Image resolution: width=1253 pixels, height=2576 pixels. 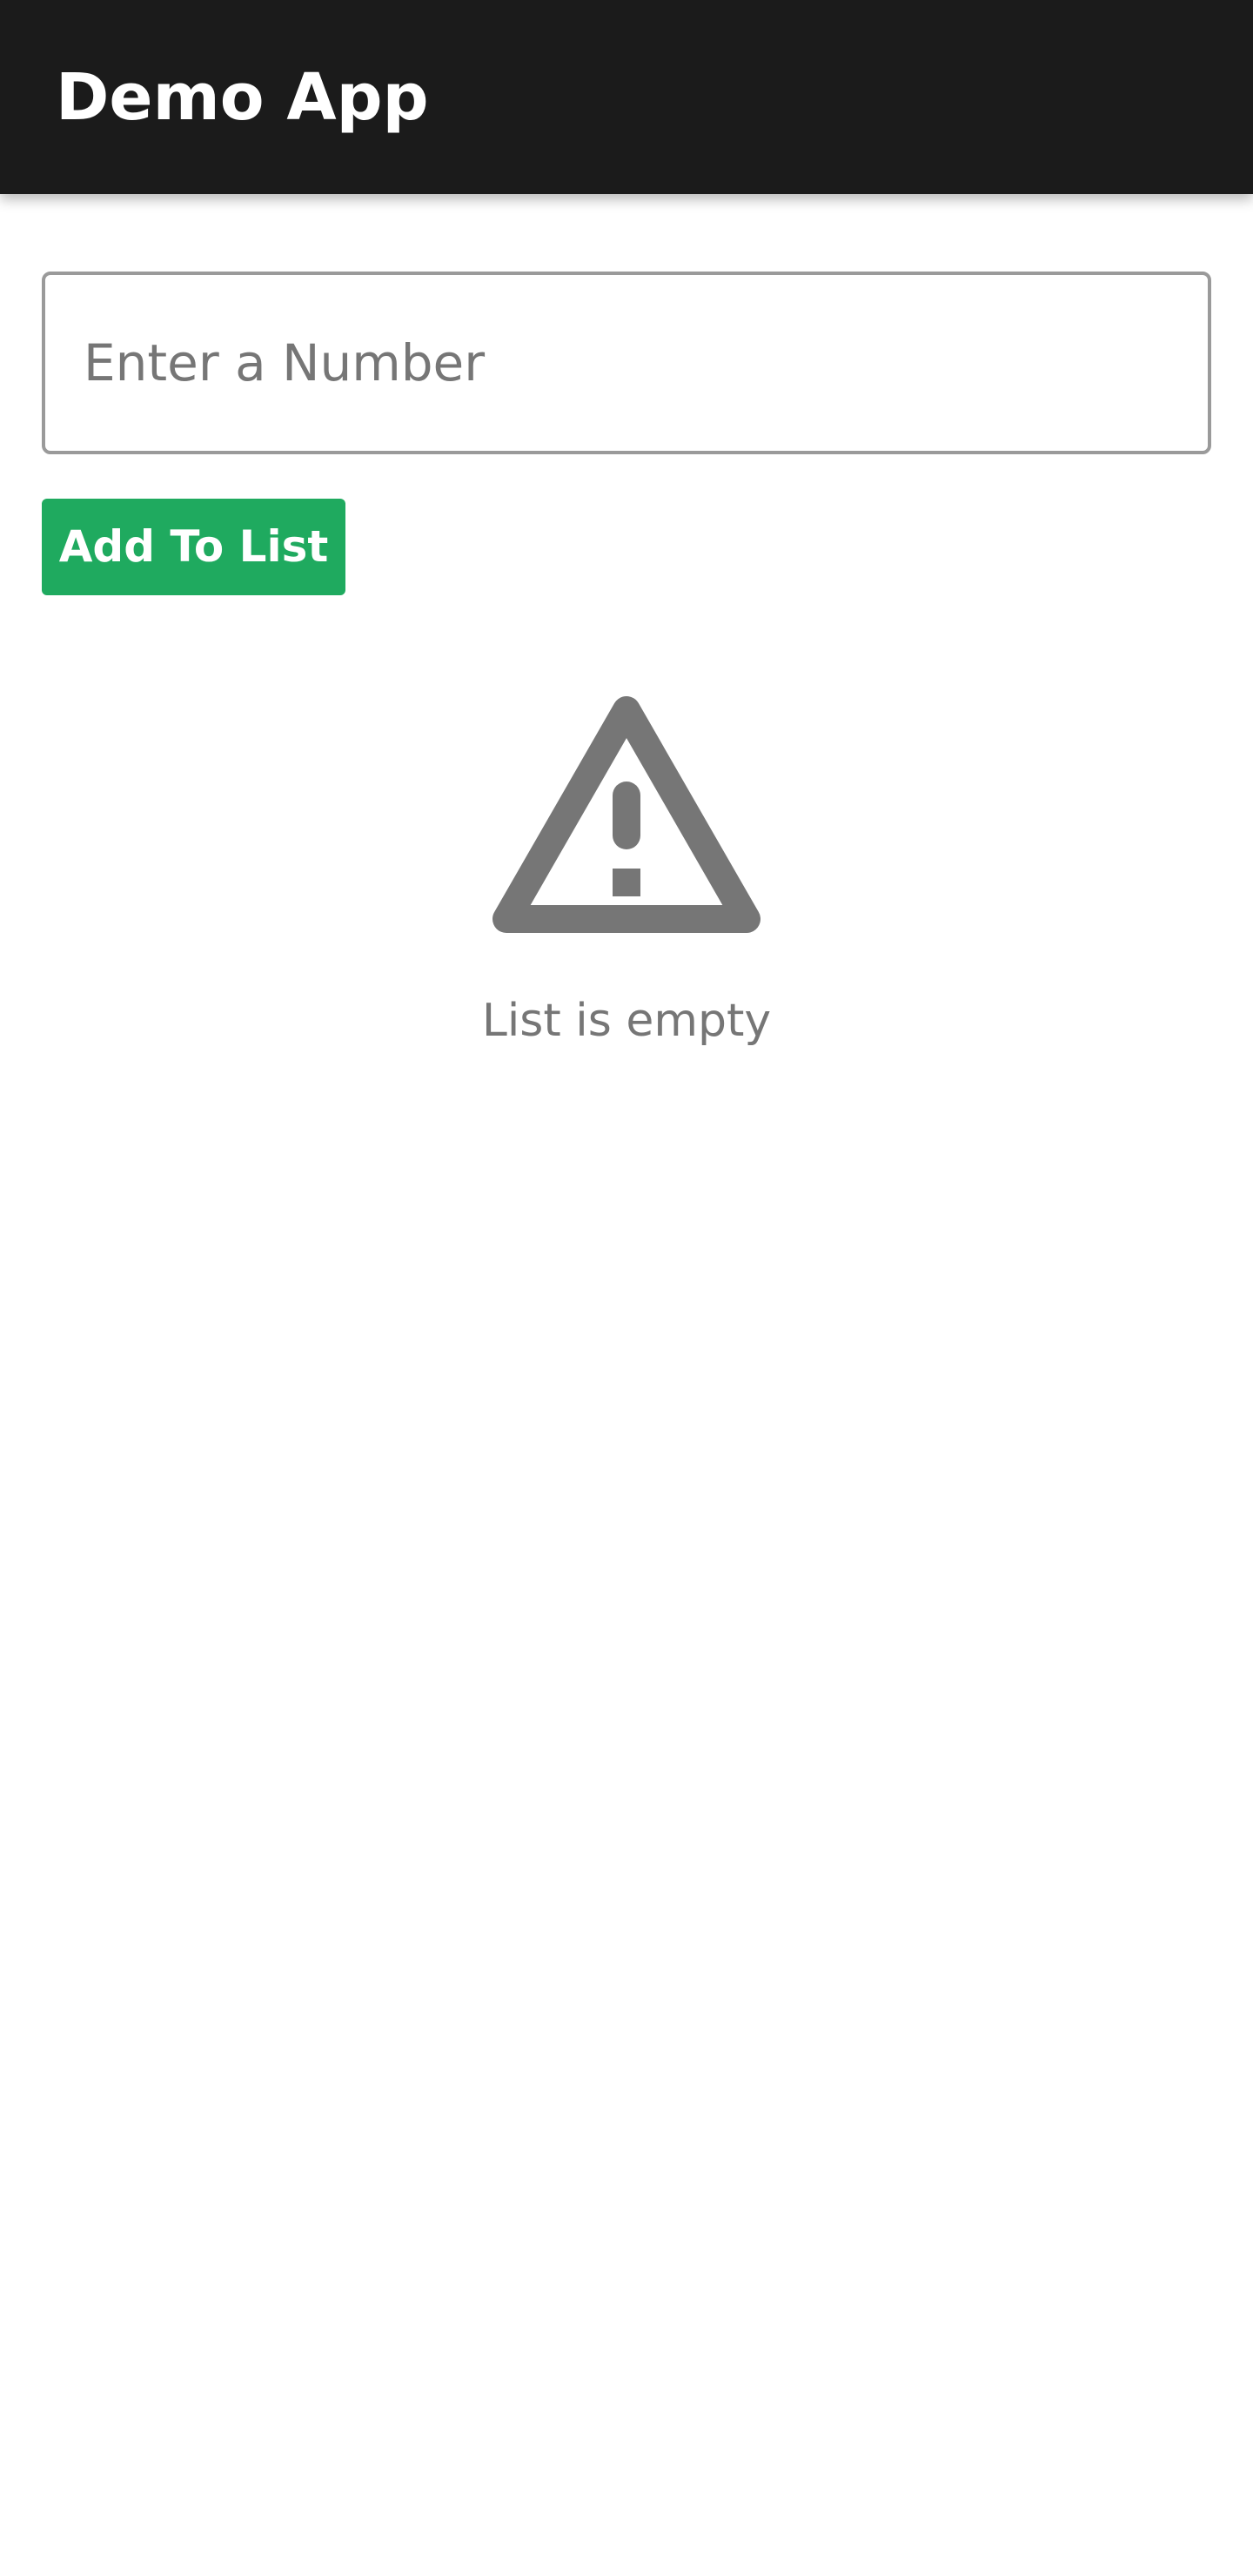 I want to click on app-bar: Demo App, so click(x=626, y=97).